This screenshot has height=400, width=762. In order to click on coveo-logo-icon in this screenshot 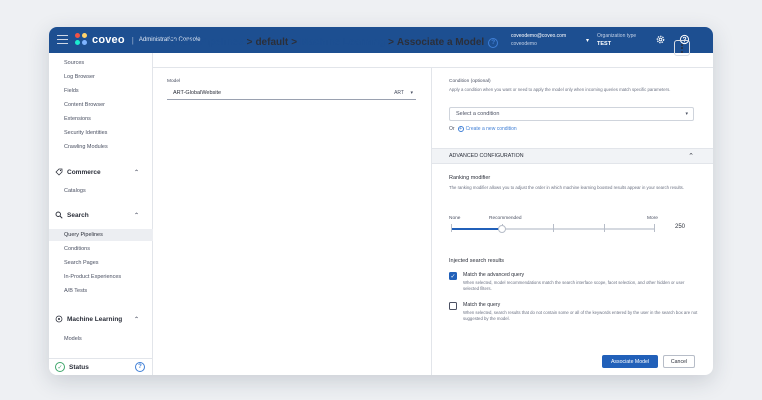, I will do `click(82, 40)`.